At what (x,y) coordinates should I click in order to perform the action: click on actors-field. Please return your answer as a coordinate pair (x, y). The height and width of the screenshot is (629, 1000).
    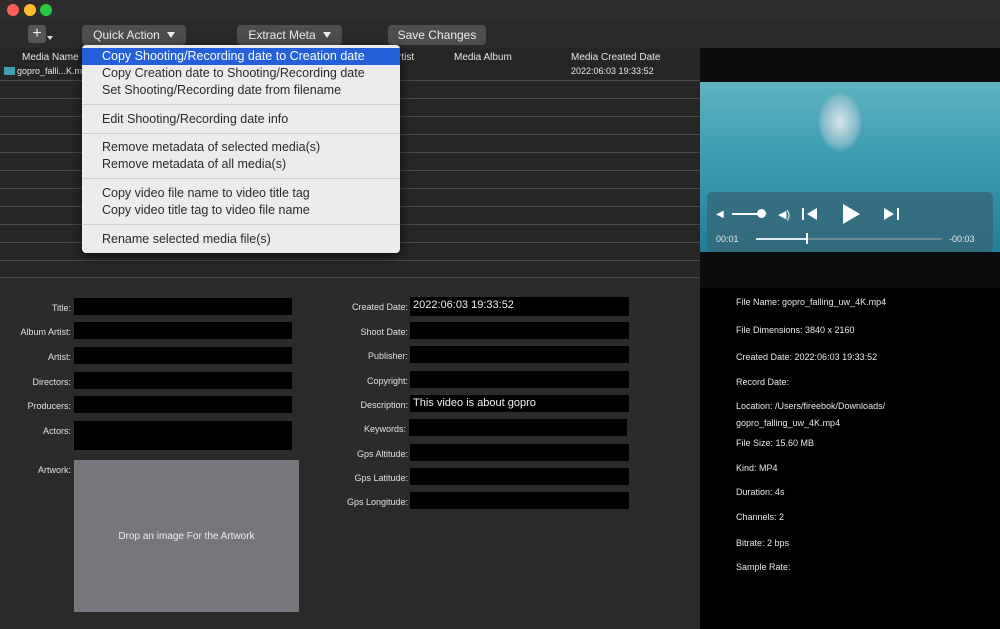
    Looking at the image, I should click on (183, 435).